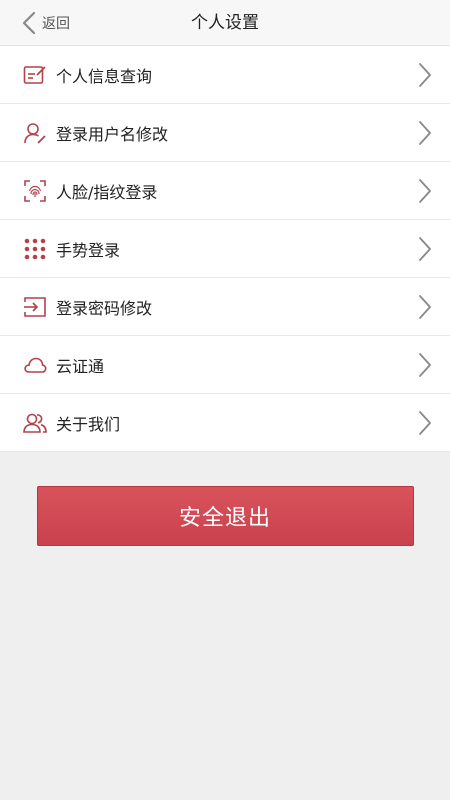 The width and height of the screenshot is (450, 800). I want to click on cloud-icon, so click(35, 365).